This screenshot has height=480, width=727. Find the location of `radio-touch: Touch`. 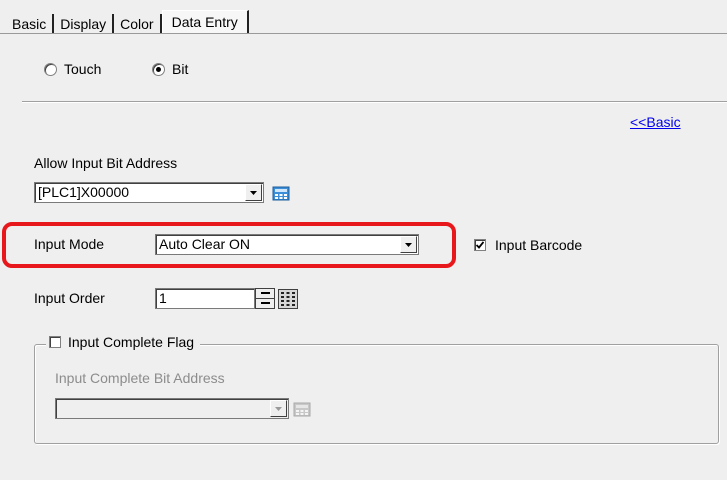

radio-touch: Touch is located at coordinates (72, 69).